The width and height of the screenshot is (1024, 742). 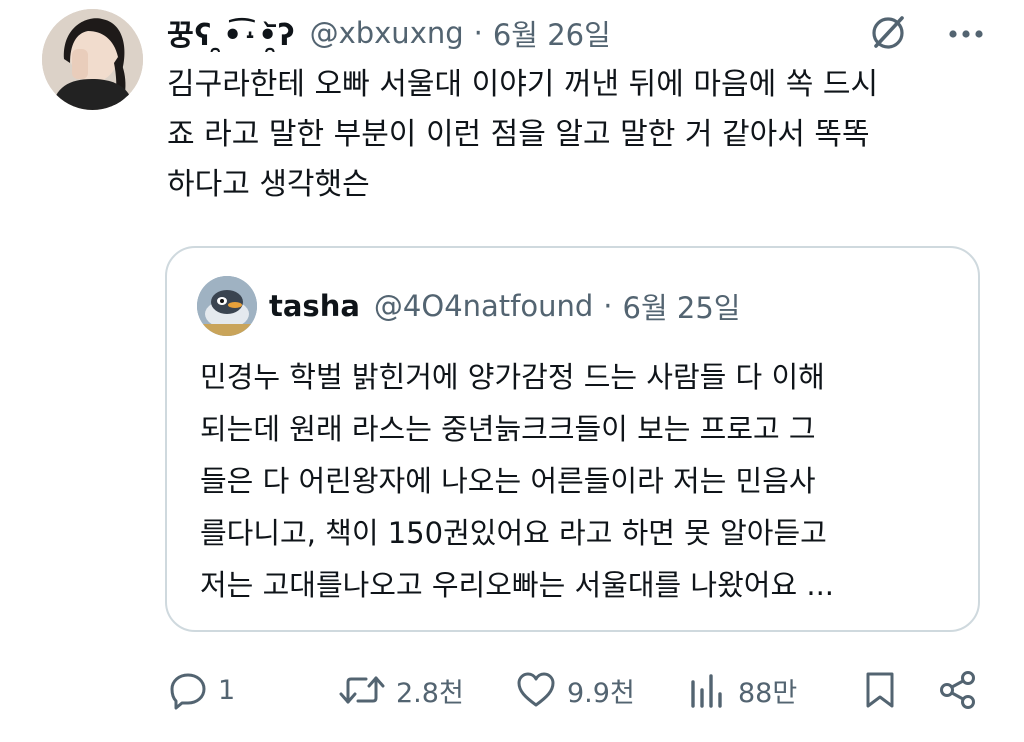 I want to click on like-count: 9.9천, so click(x=601, y=693).